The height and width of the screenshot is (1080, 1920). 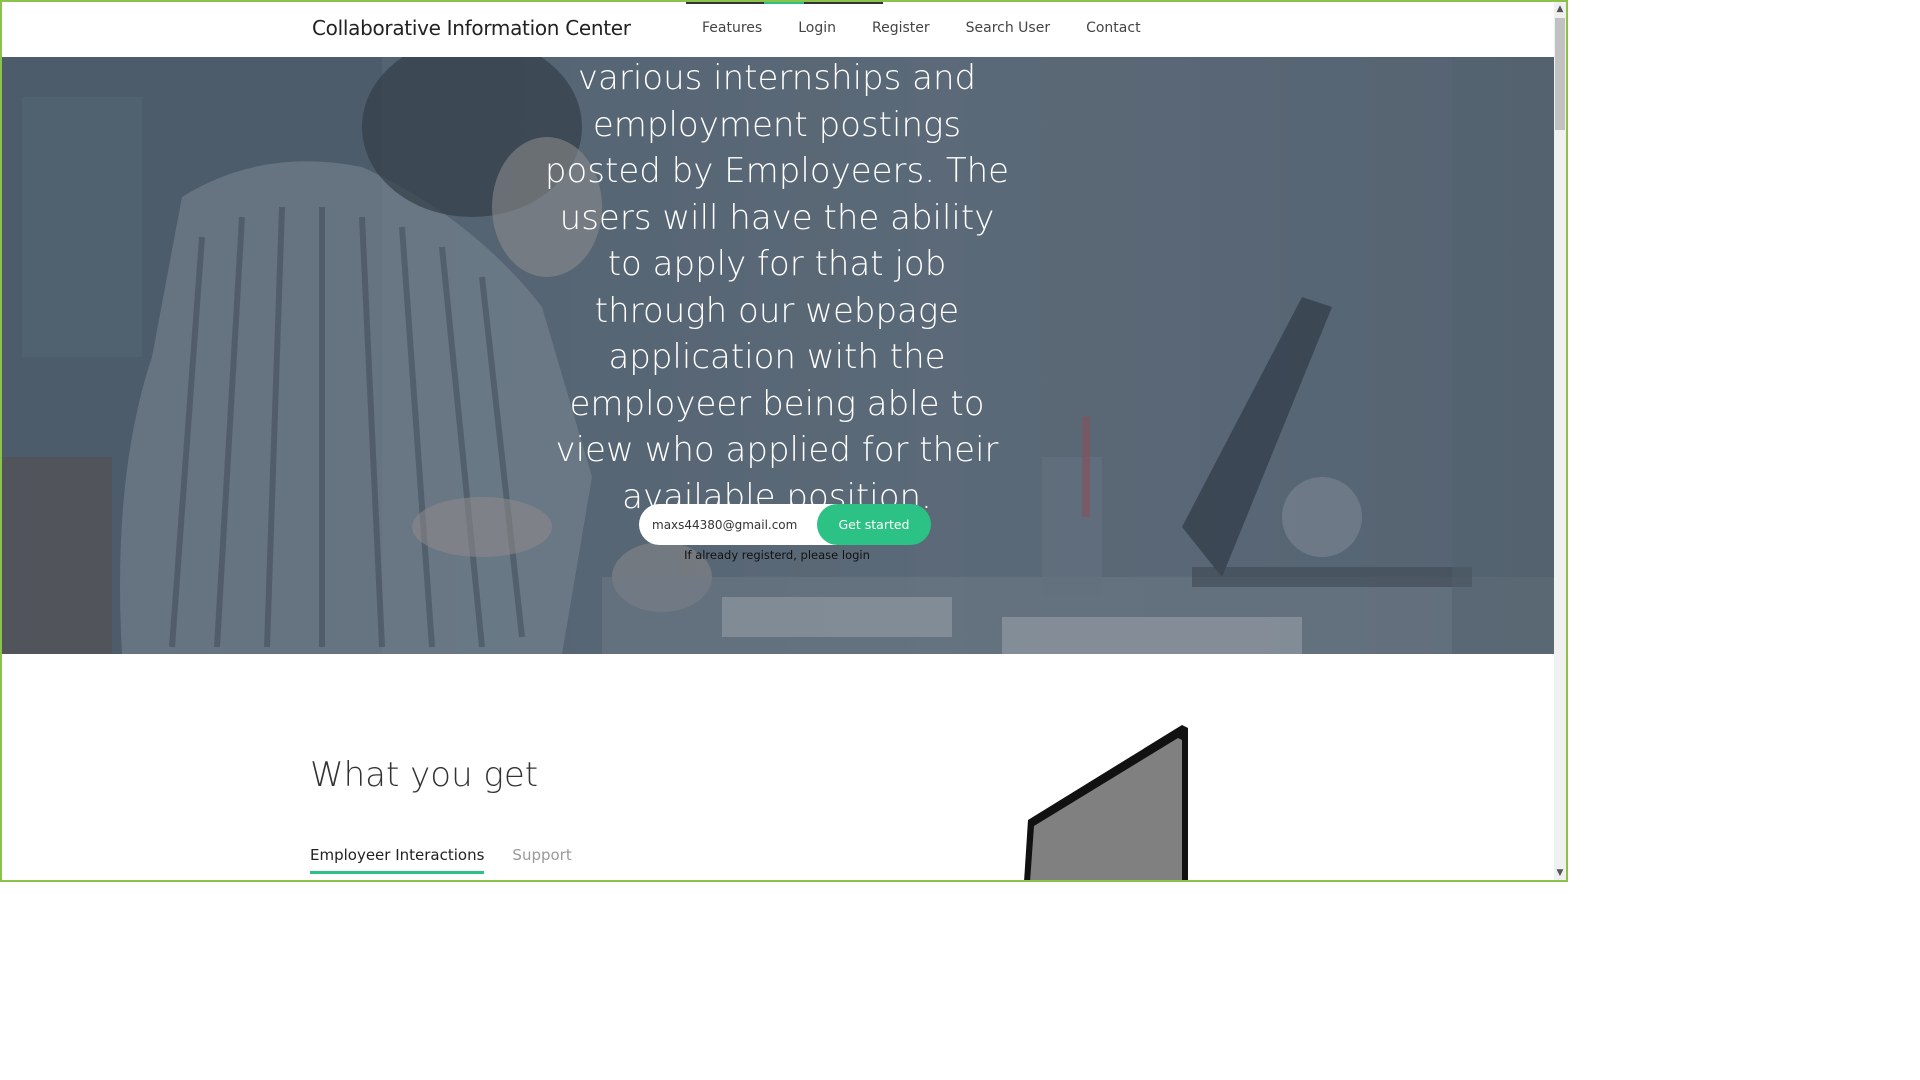 What do you see at coordinates (739, 524) in the screenshot?
I see `email-input` at bounding box center [739, 524].